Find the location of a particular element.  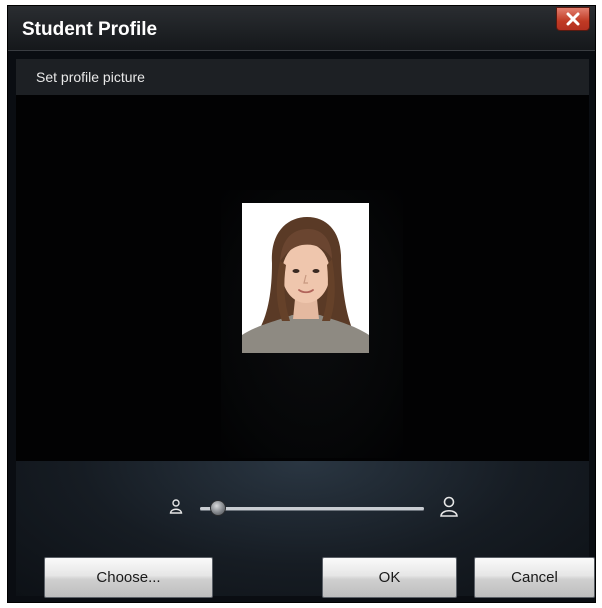

profile-photo is located at coordinates (305, 278).